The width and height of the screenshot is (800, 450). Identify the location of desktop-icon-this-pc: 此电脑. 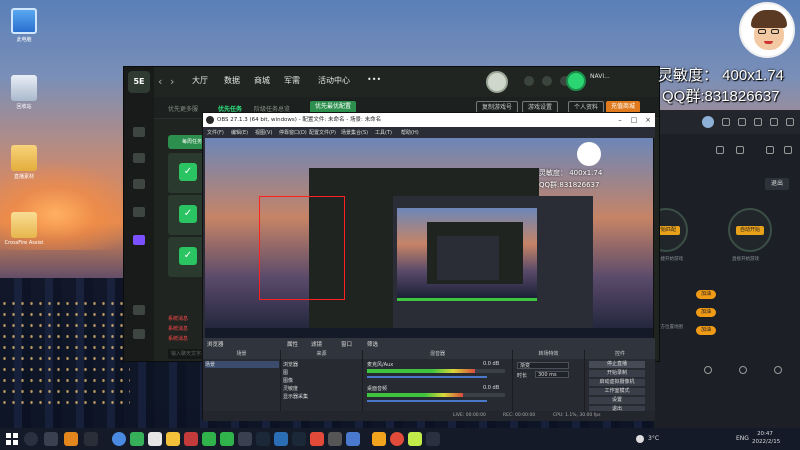
(24, 25).